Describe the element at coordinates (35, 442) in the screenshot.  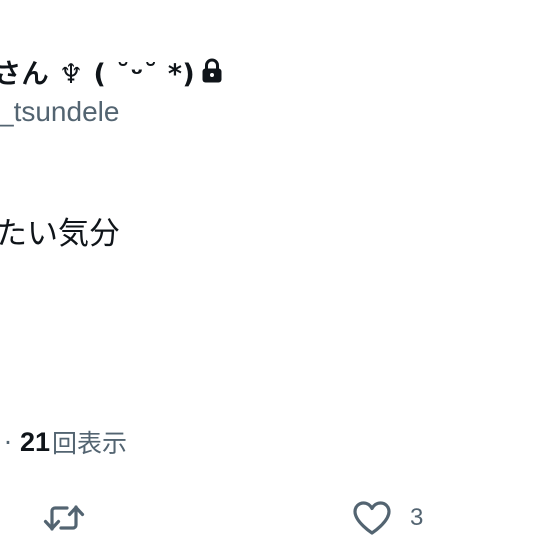
I see `view-count: 21` at that location.